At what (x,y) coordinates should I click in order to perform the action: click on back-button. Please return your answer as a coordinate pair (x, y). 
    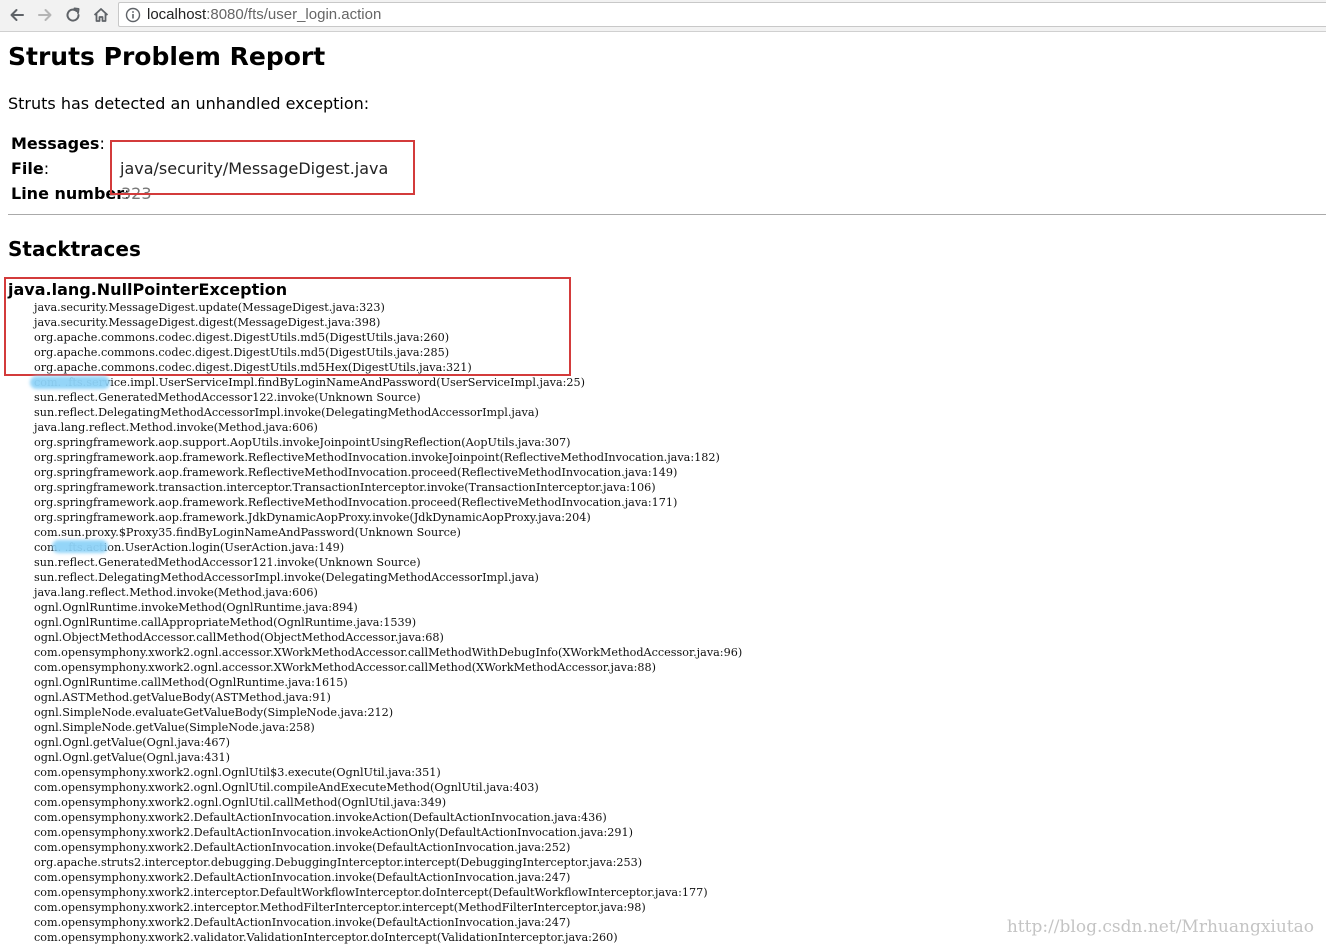
    Looking at the image, I should click on (17, 15).